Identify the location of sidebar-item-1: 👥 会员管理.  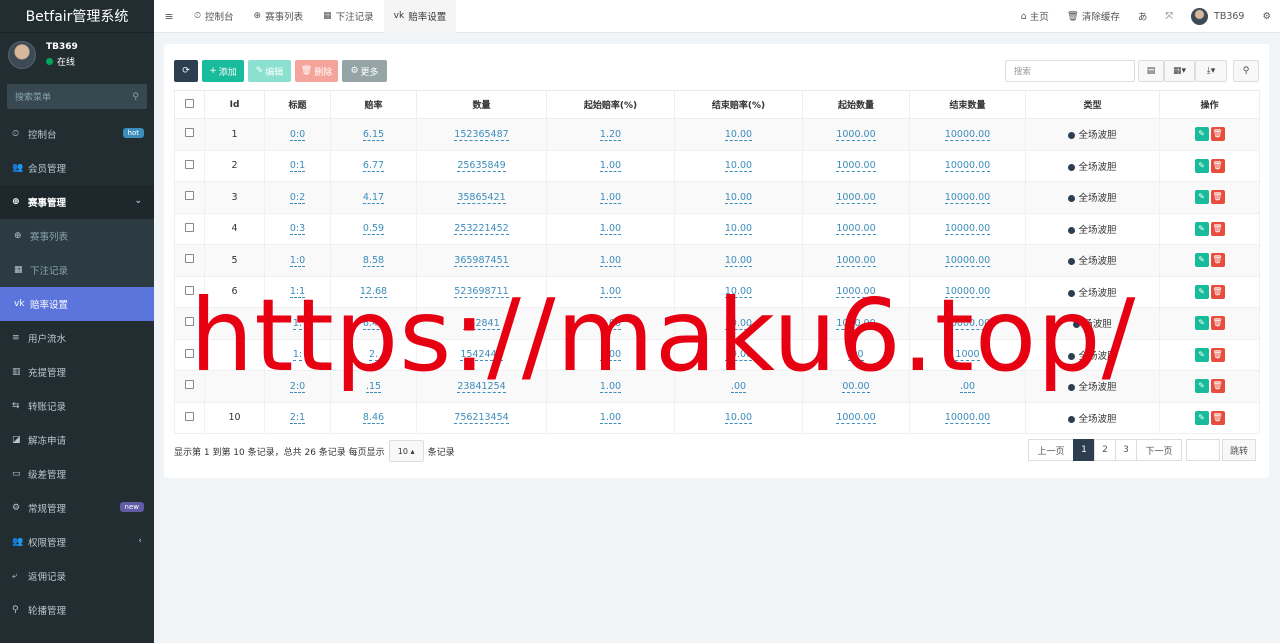
(77, 168).